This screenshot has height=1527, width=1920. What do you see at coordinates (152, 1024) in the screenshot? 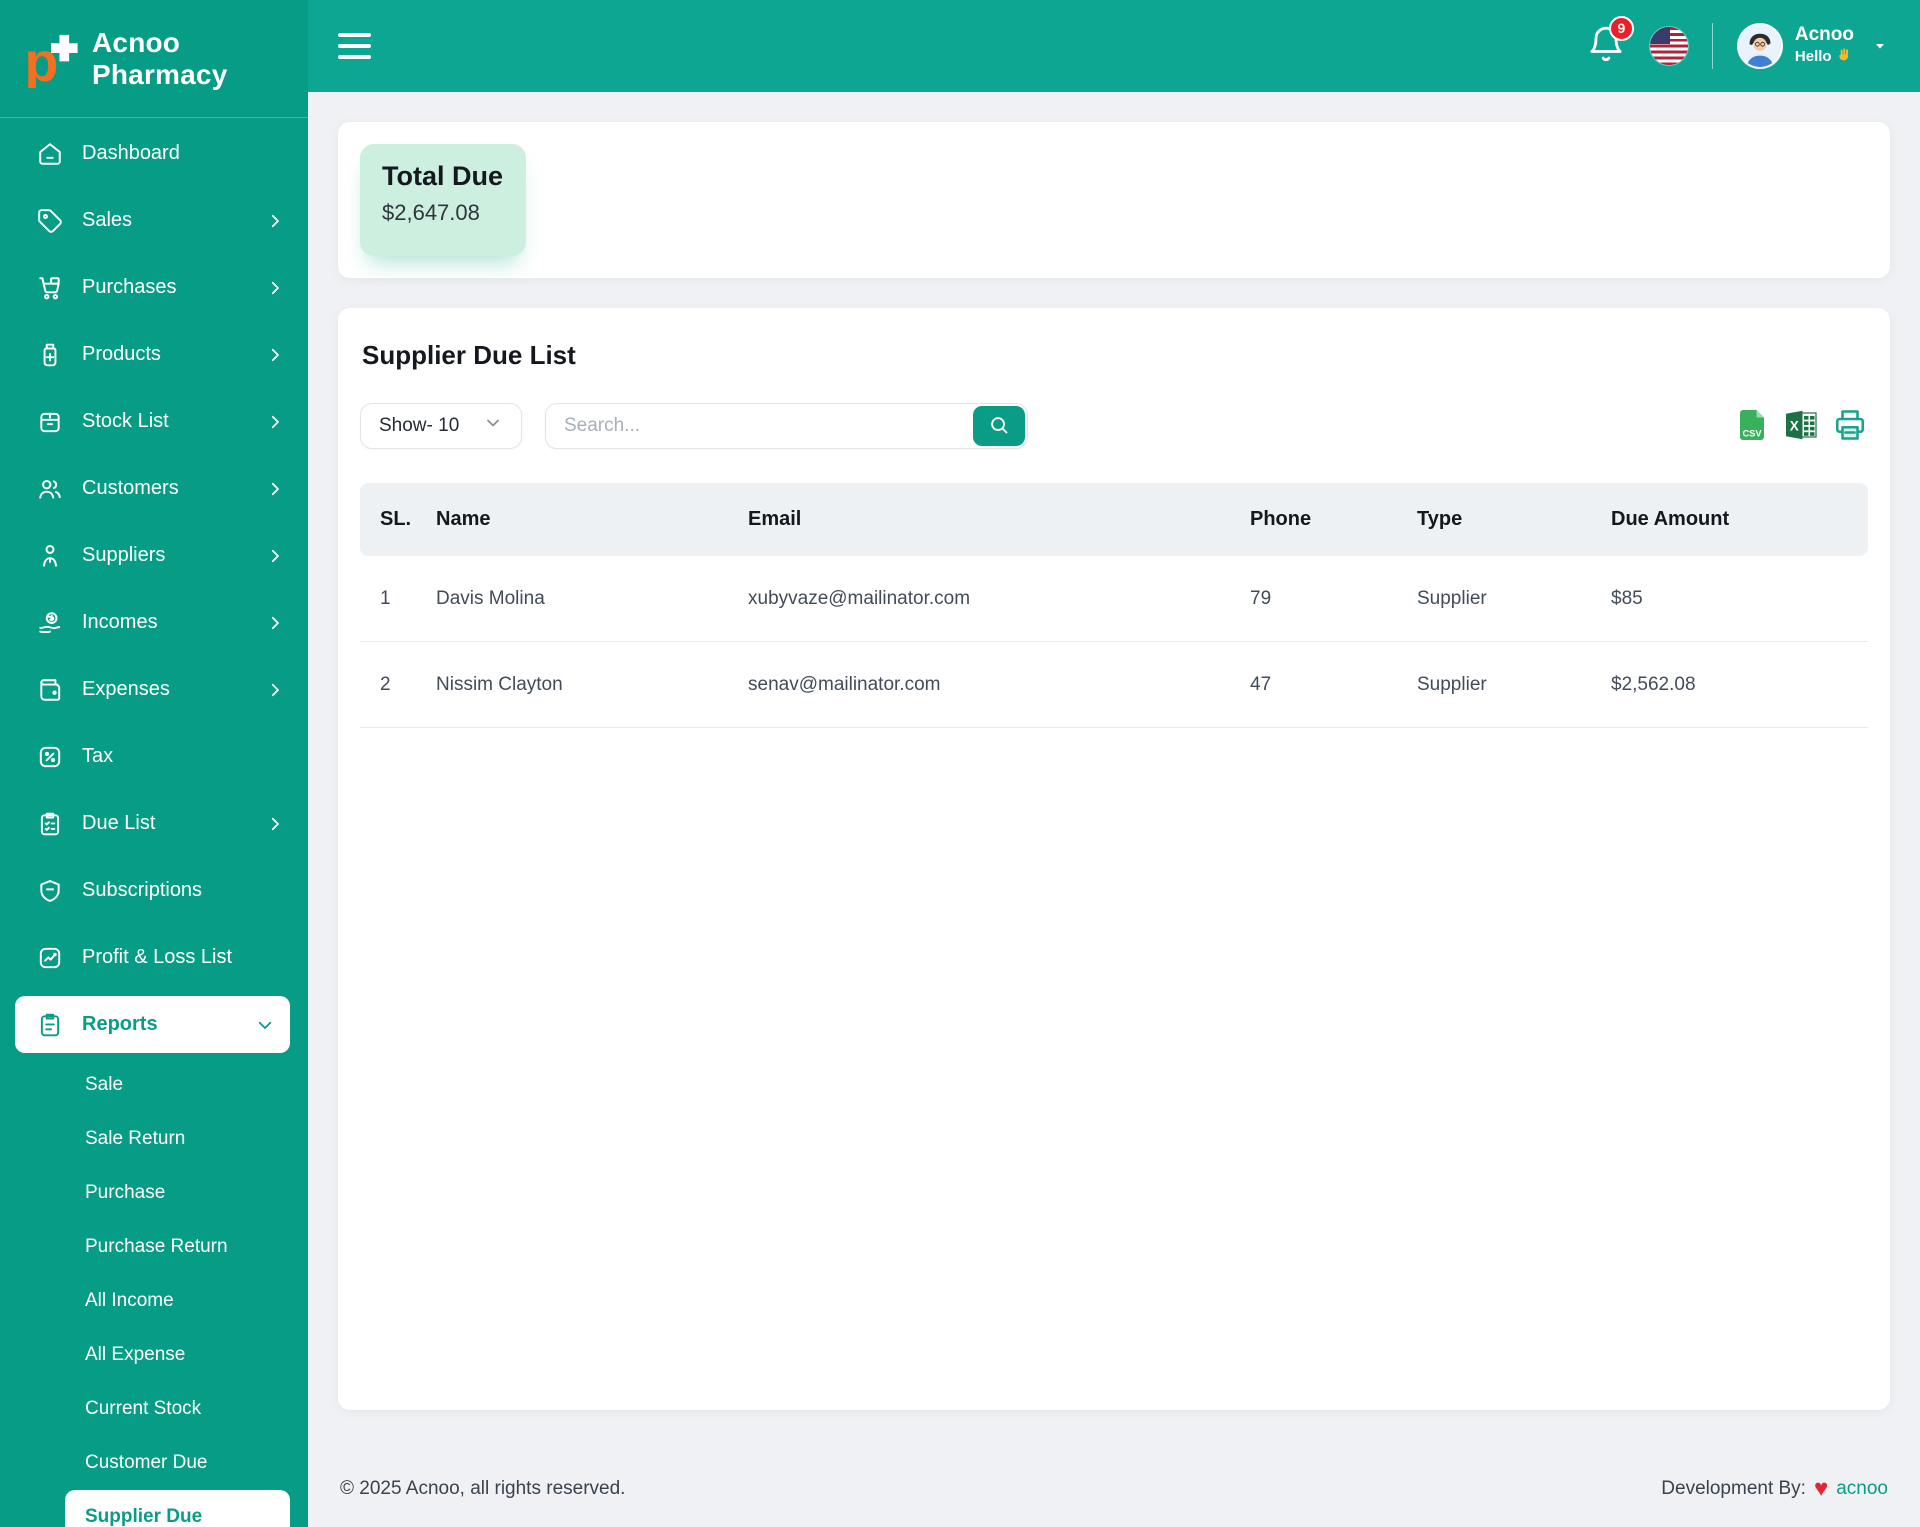
I see `sidebar-item-reports: Reports` at bounding box center [152, 1024].